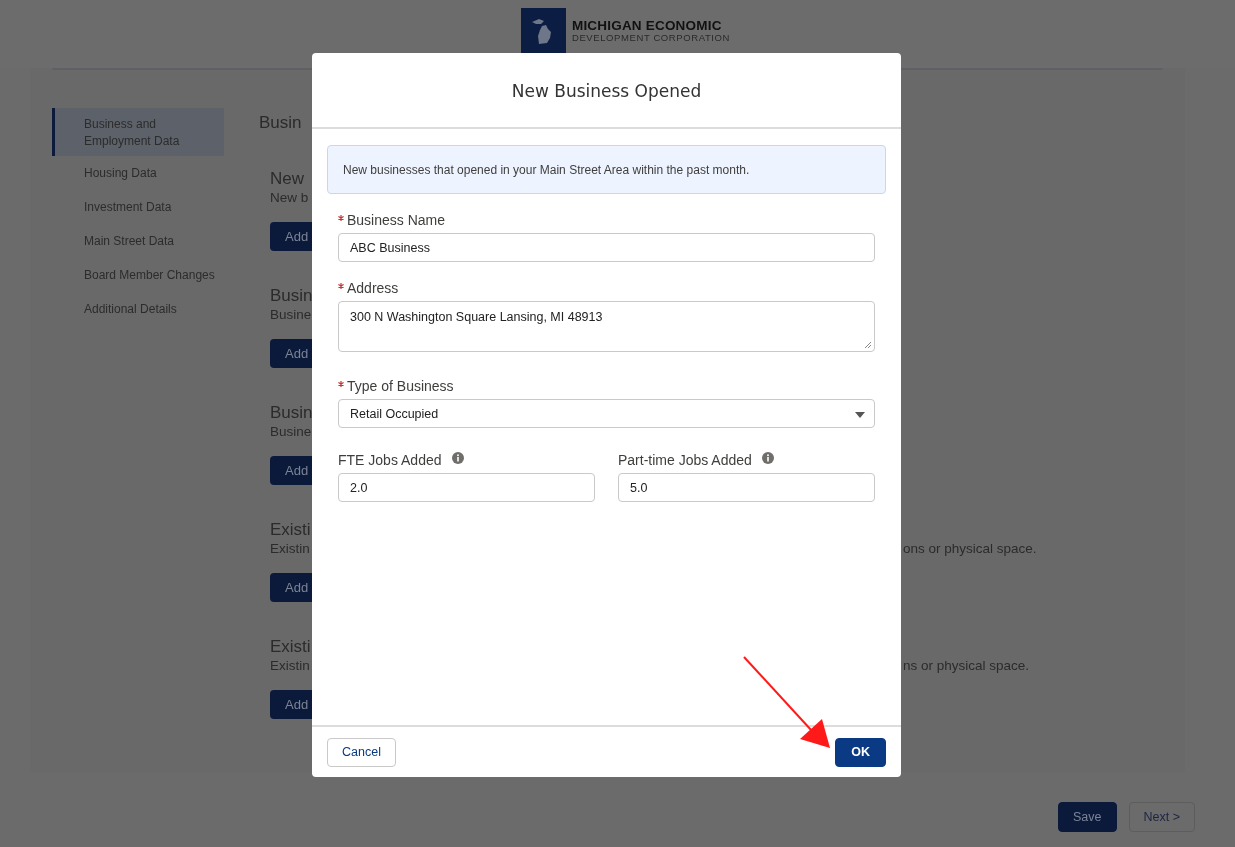 The height and width of the screenshot is (847, 1235). Describe the element at coordinates (606, 247) in the screenshot. I see `input-field: ABC Business` at that location.